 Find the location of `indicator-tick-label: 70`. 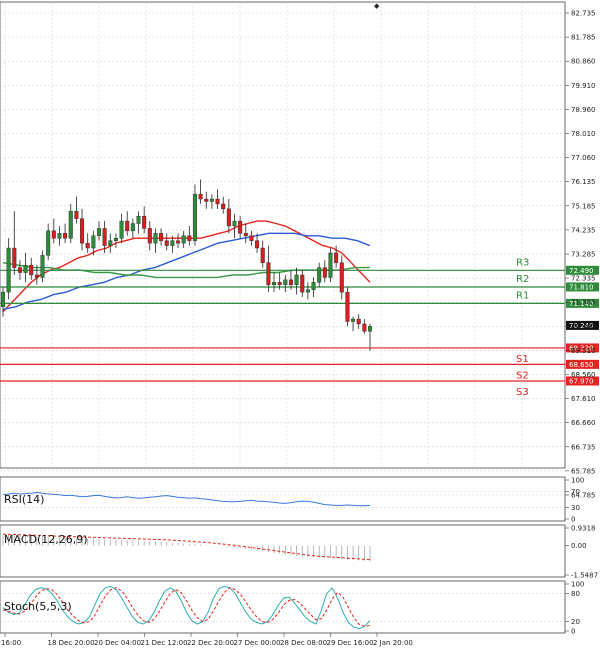

indicator-tick-label: 70 is located at coordinates (575, 492).